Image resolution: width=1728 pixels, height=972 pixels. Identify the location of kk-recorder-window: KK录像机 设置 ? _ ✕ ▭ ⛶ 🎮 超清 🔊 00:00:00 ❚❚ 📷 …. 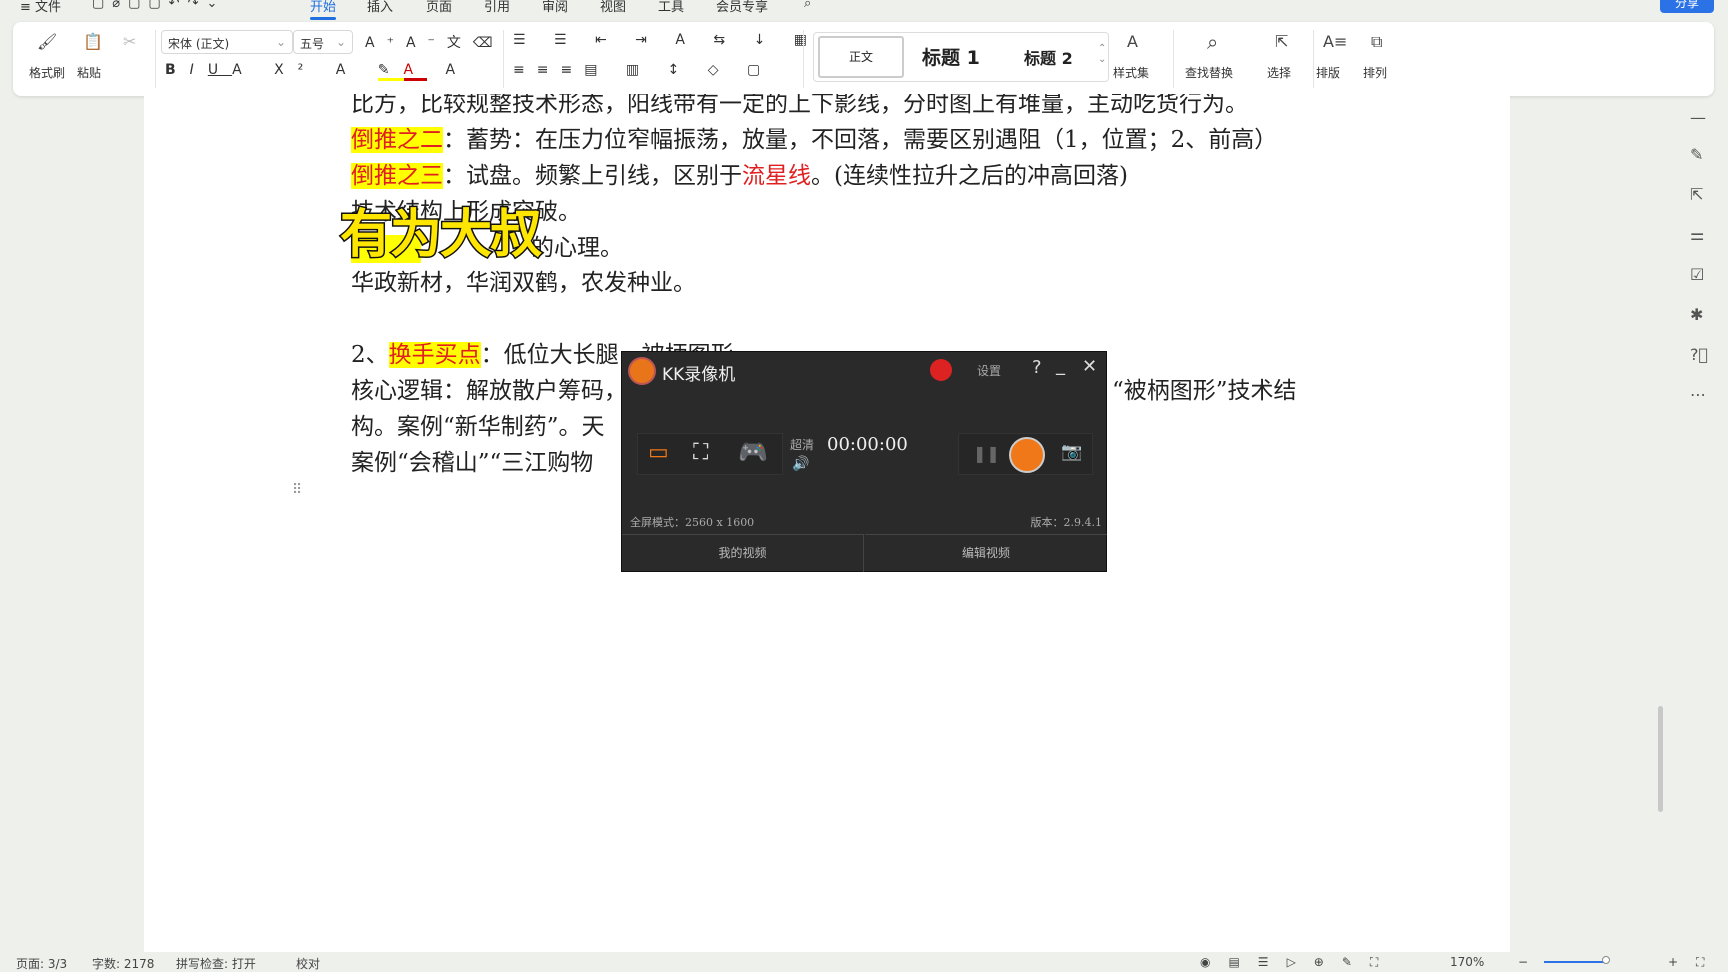
(864, 461).